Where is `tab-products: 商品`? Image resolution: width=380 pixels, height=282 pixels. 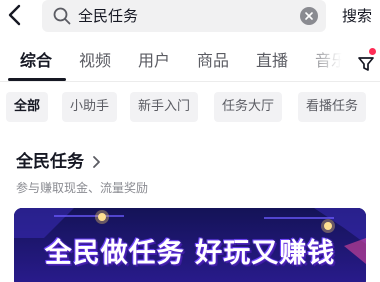
tab-products: 商品 is located at coordinates (213, 61).